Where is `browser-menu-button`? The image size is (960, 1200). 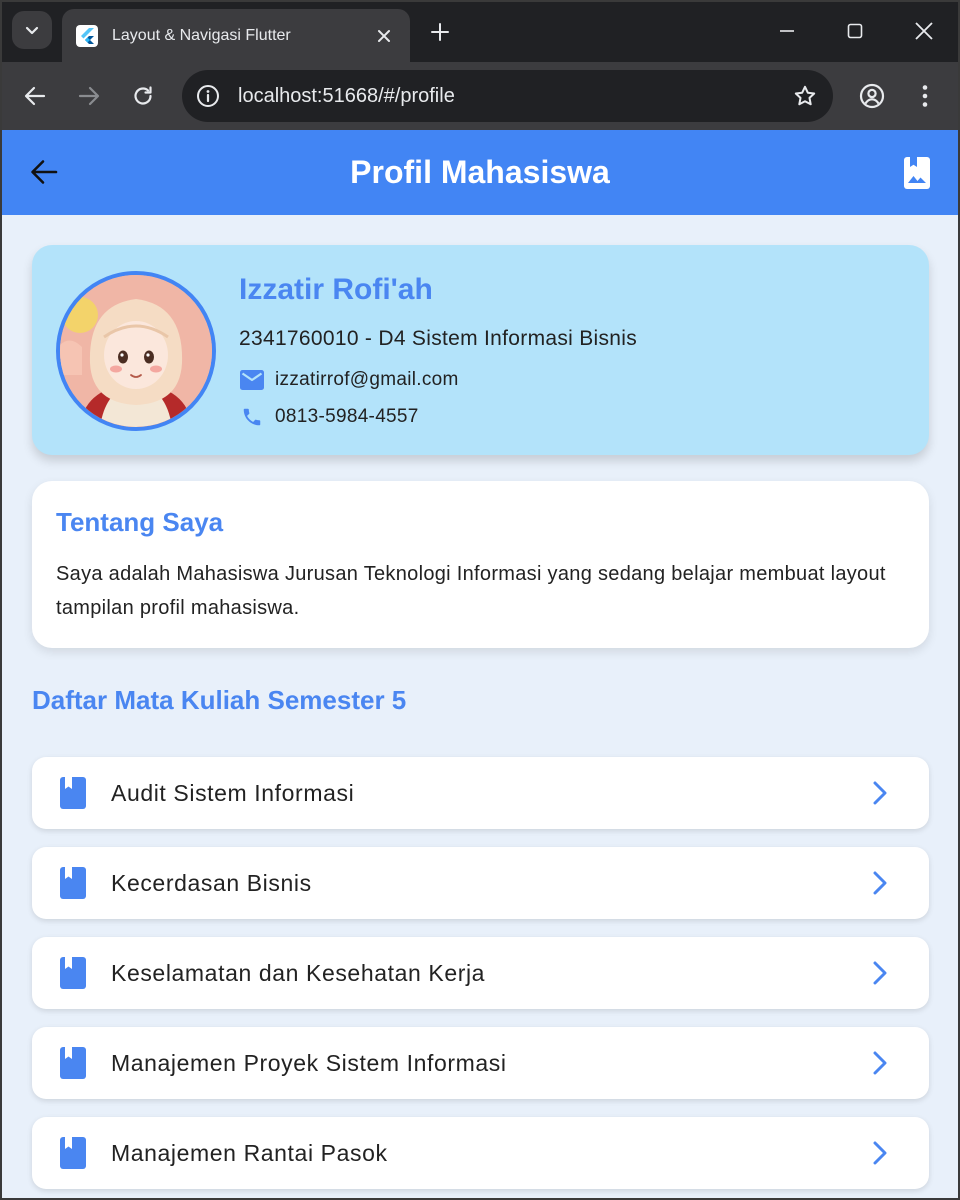 browser-menu-button is located at coordinates (925, 96).